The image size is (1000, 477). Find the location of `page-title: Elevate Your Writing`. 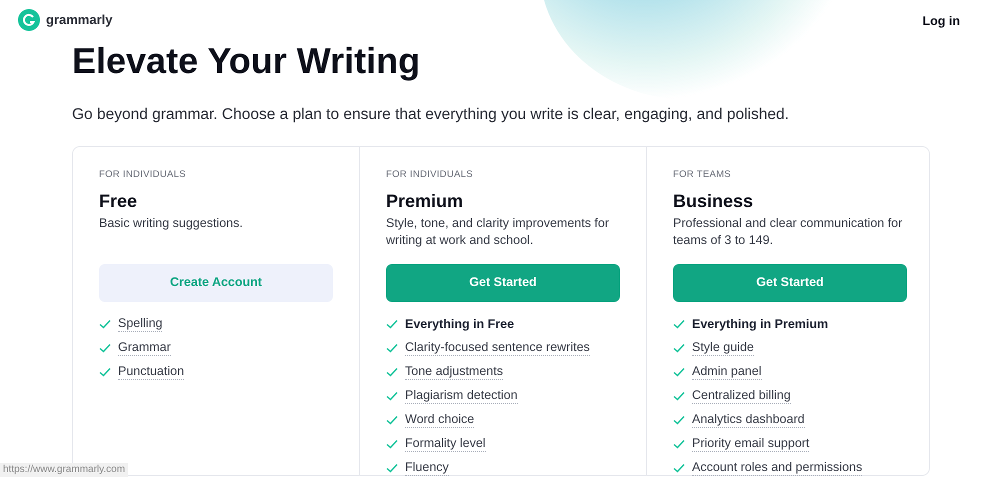

page-title: Elevate Your Writing is located at coordinates (247, 61).